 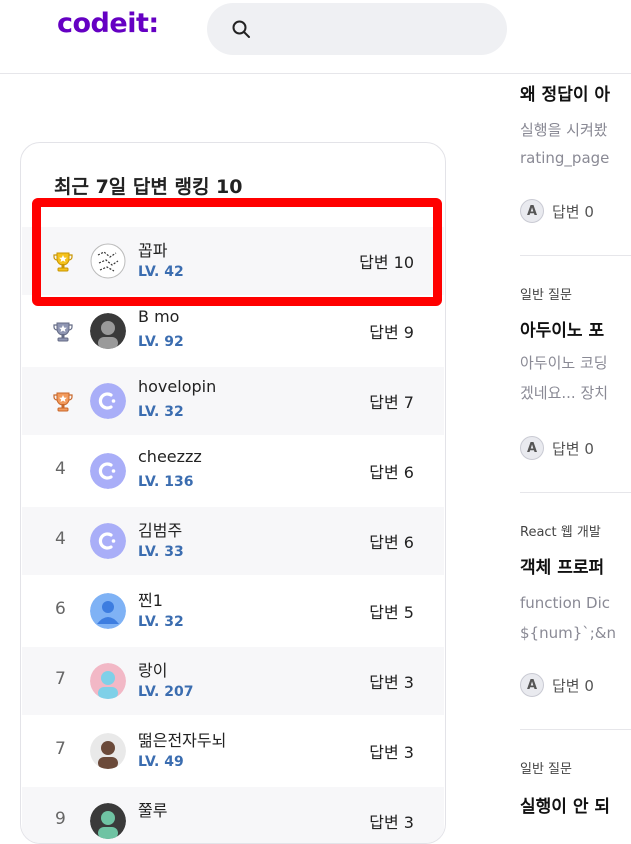 I want to click on user-name: 랑이, so click(x=152, y=669).